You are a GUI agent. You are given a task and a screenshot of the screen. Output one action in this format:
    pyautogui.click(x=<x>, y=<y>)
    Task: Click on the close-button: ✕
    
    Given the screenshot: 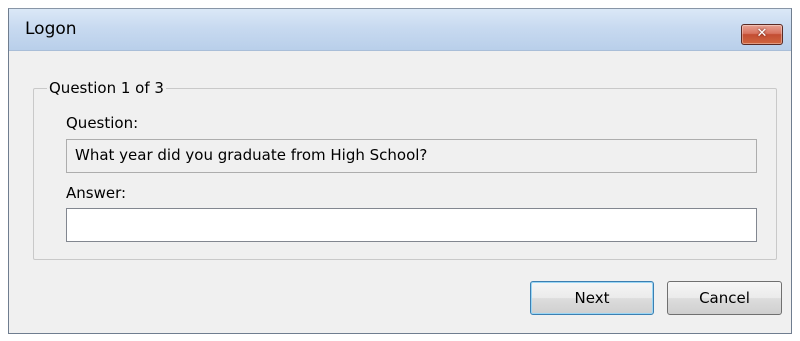 What is the action you would take?
    pyautogui.click(x=762, y=34)
    